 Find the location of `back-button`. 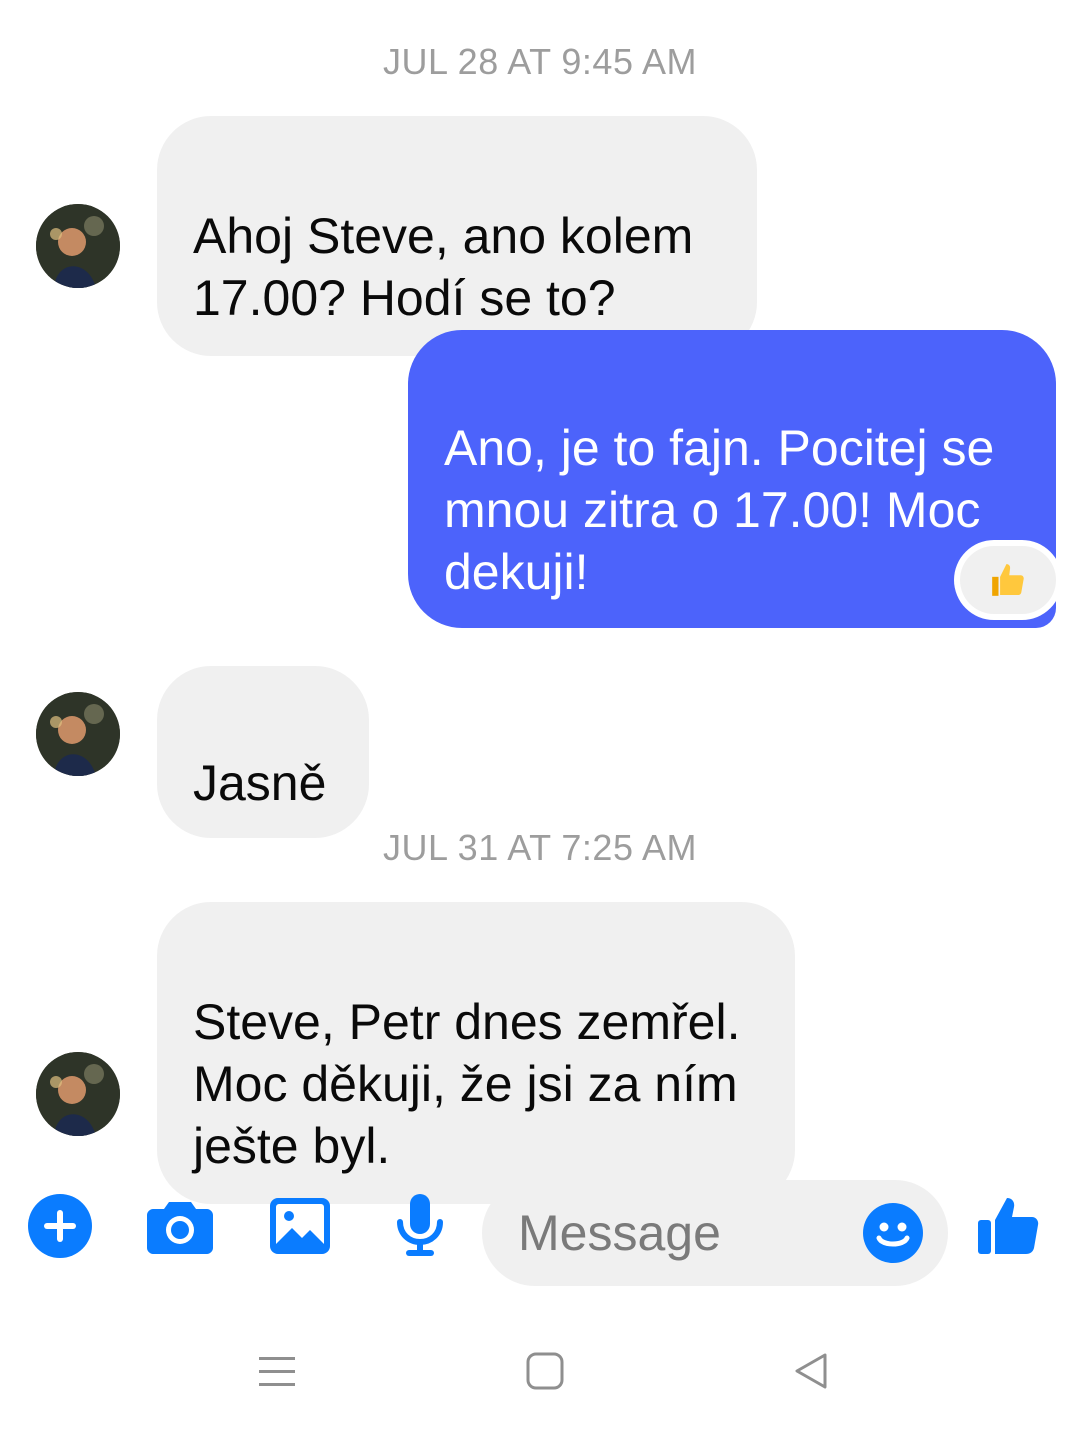

back-button is located at coordinates (811, 1371).